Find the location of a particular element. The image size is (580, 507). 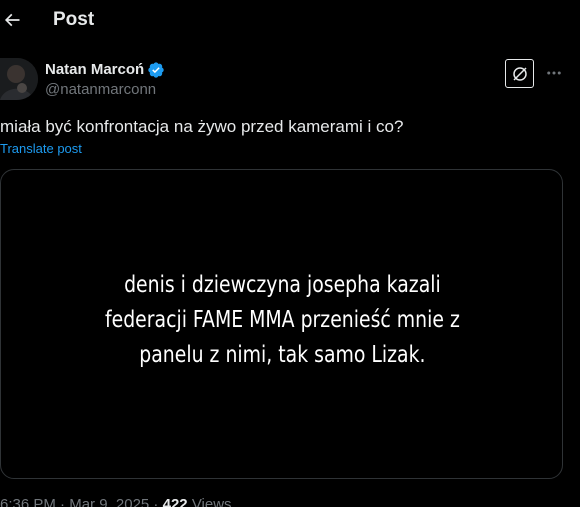

views-label: Views is located at coordinates (211, 501).